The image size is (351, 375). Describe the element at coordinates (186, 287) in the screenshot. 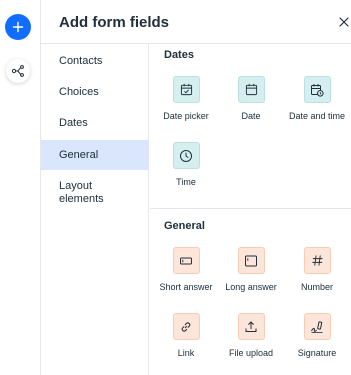

I see `field-label: Short answer` at that location.